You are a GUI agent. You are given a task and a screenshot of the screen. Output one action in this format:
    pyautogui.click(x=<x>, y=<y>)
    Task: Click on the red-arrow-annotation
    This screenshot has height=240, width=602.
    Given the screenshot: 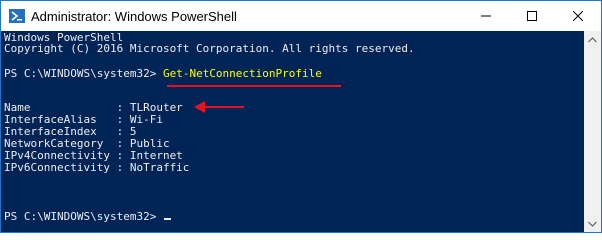 What is the action you would take?
    pyautogui.click(x=219, y=107)
    